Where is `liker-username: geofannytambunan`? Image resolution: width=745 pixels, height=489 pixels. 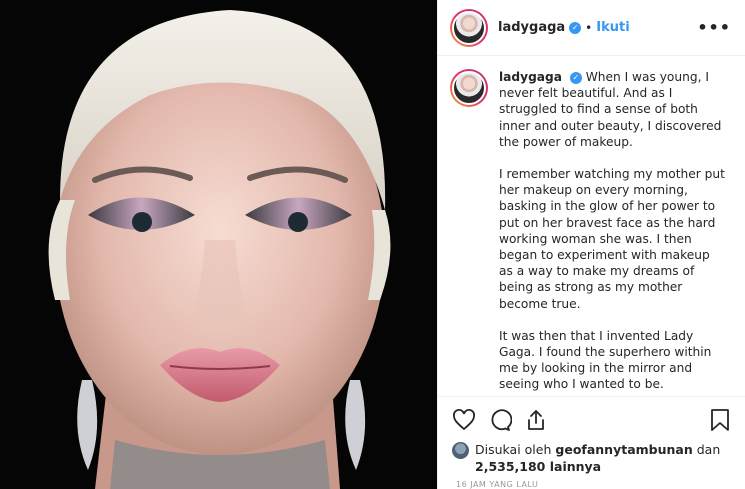
liker-username: geofannytambunan is located at coordinates (623, 449).